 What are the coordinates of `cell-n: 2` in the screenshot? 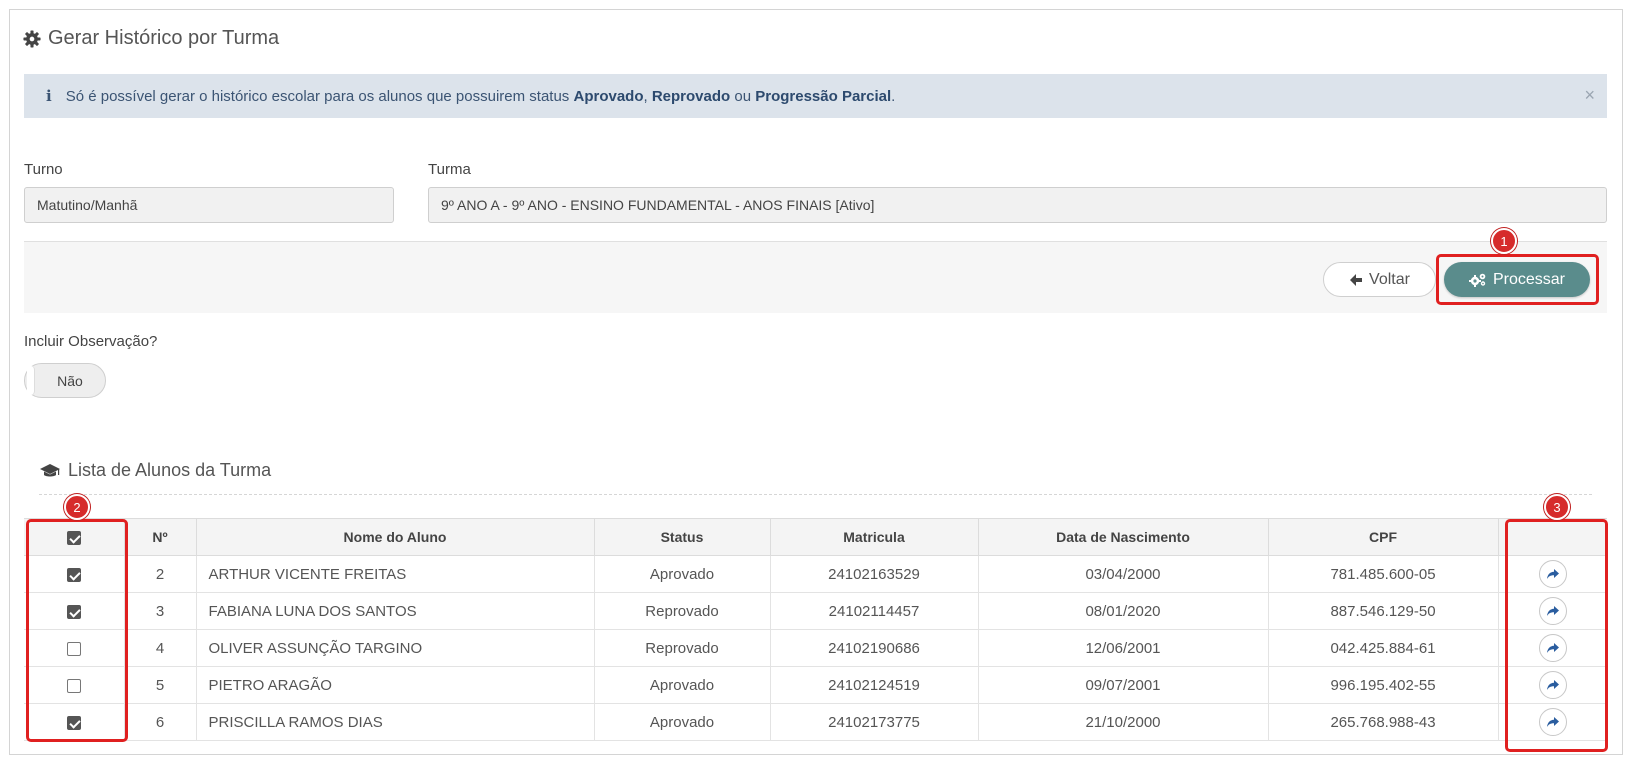 It's located at (160, 574).